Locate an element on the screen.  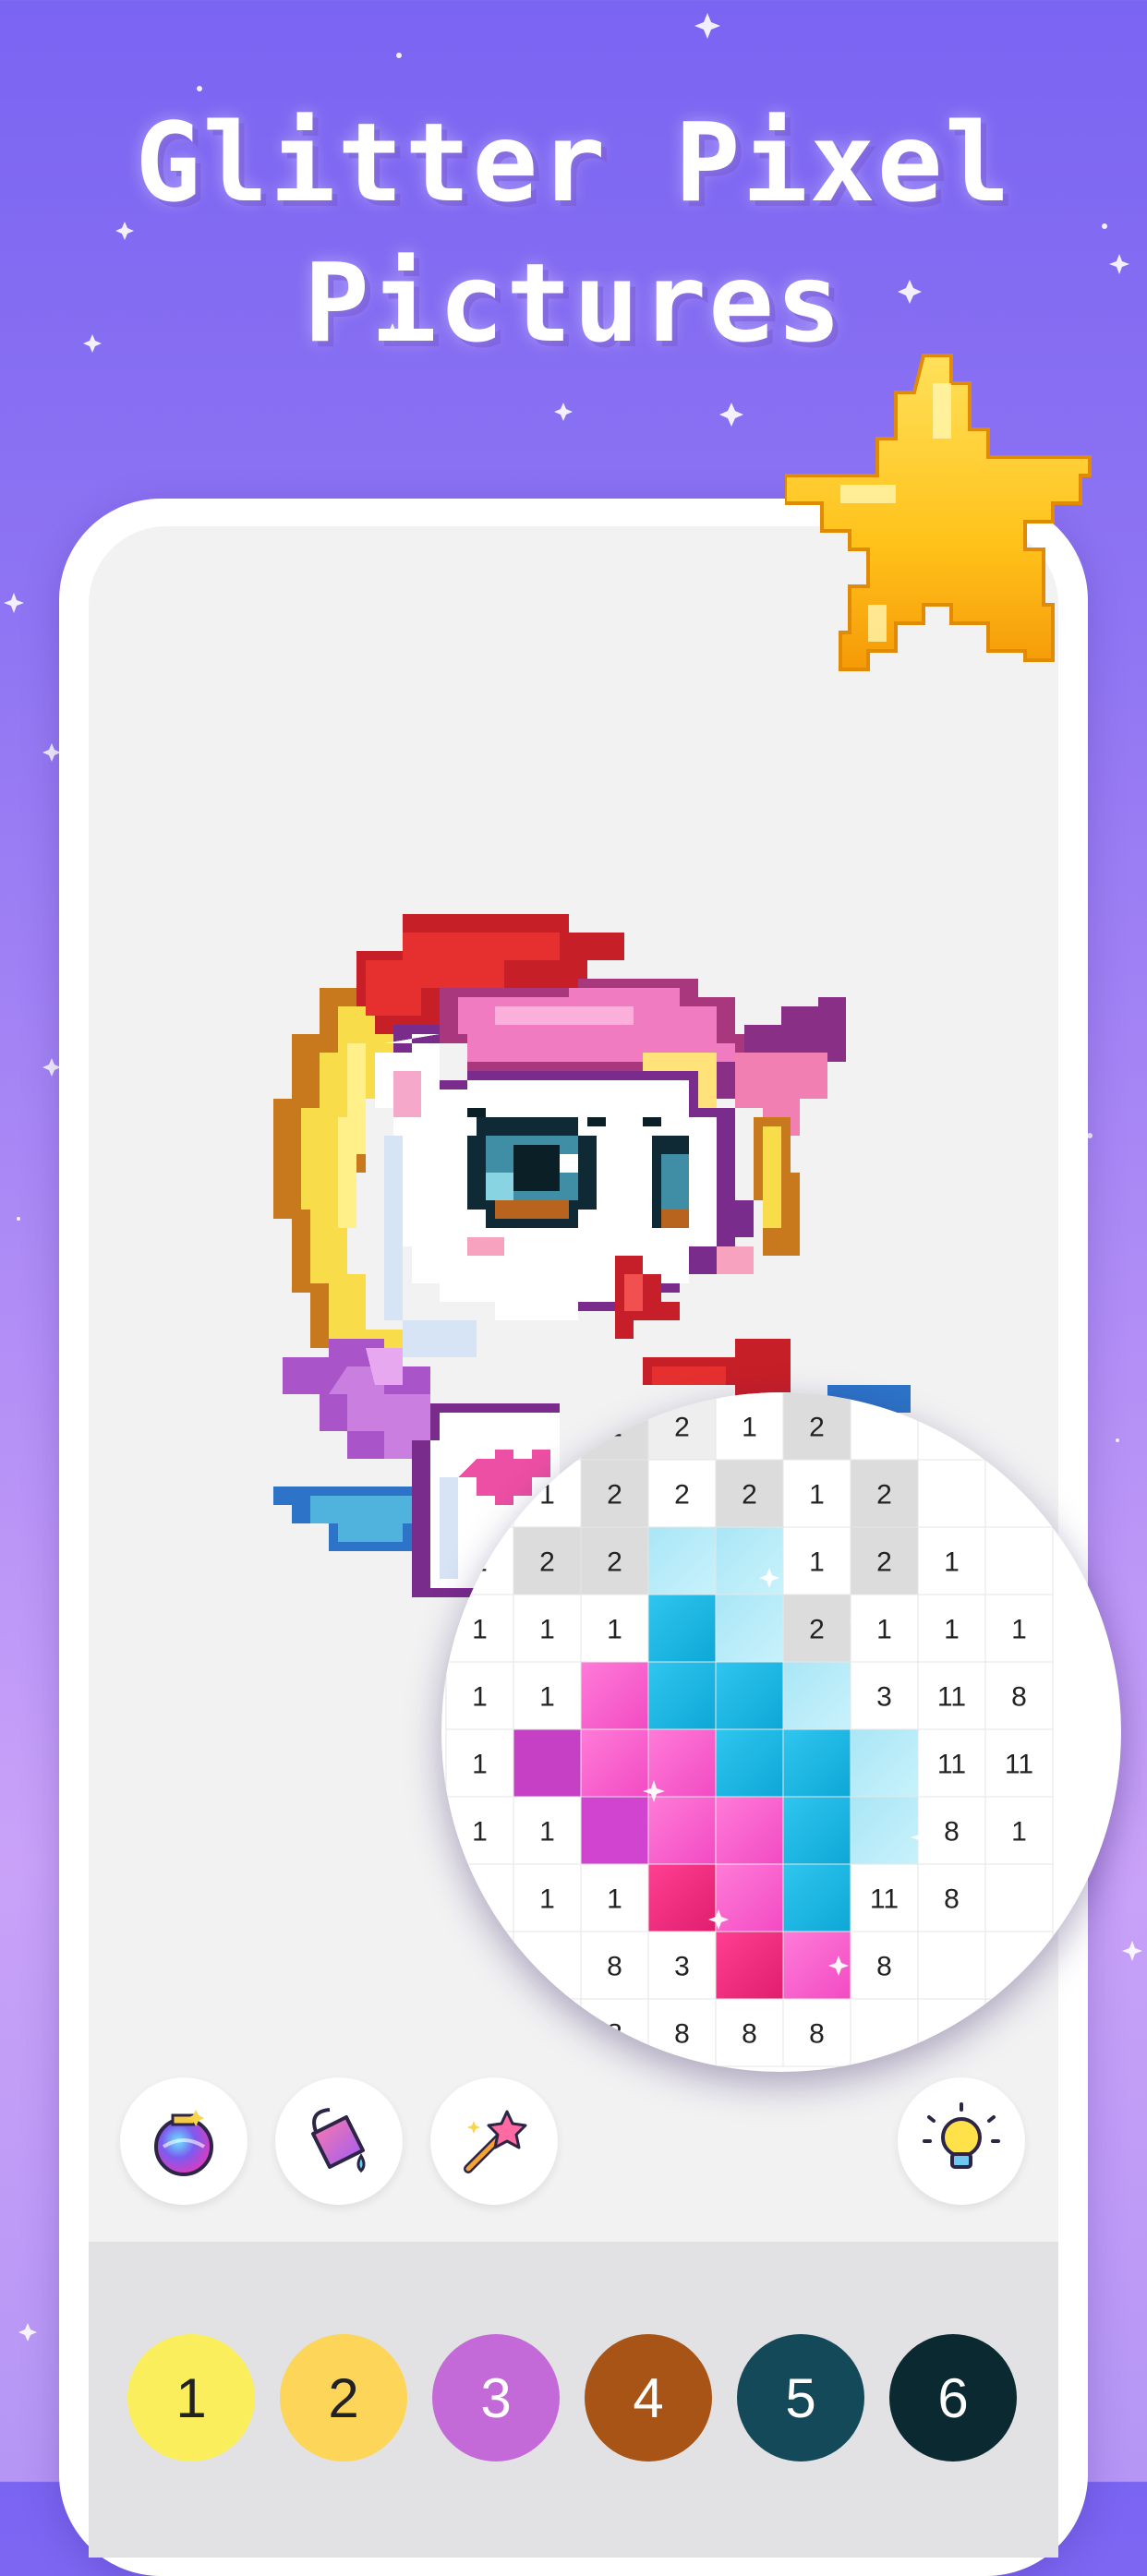
palette-color-5-label: 5 is located at coordinates (800, 2397).